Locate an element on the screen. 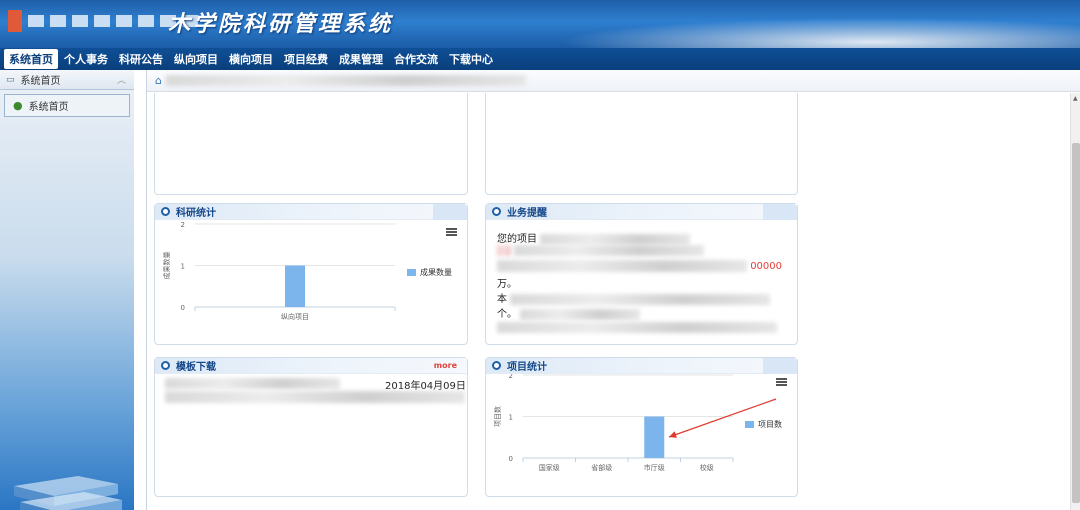 Image resolution: width=1080 pixels, height=510 pixels. home-icon: ⌂ is located at coordinates (158, 80).